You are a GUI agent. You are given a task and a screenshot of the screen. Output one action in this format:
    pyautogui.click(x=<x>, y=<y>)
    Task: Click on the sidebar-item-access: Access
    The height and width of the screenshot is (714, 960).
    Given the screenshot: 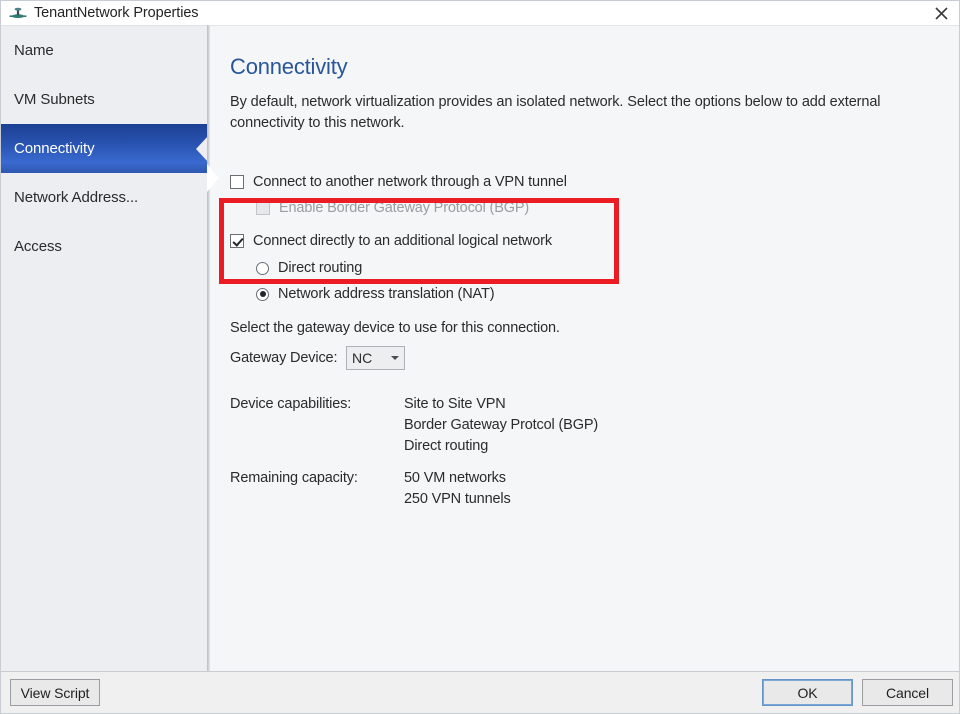 What is the action you would take?
    pyautogui.click(x=104, y=246)
    